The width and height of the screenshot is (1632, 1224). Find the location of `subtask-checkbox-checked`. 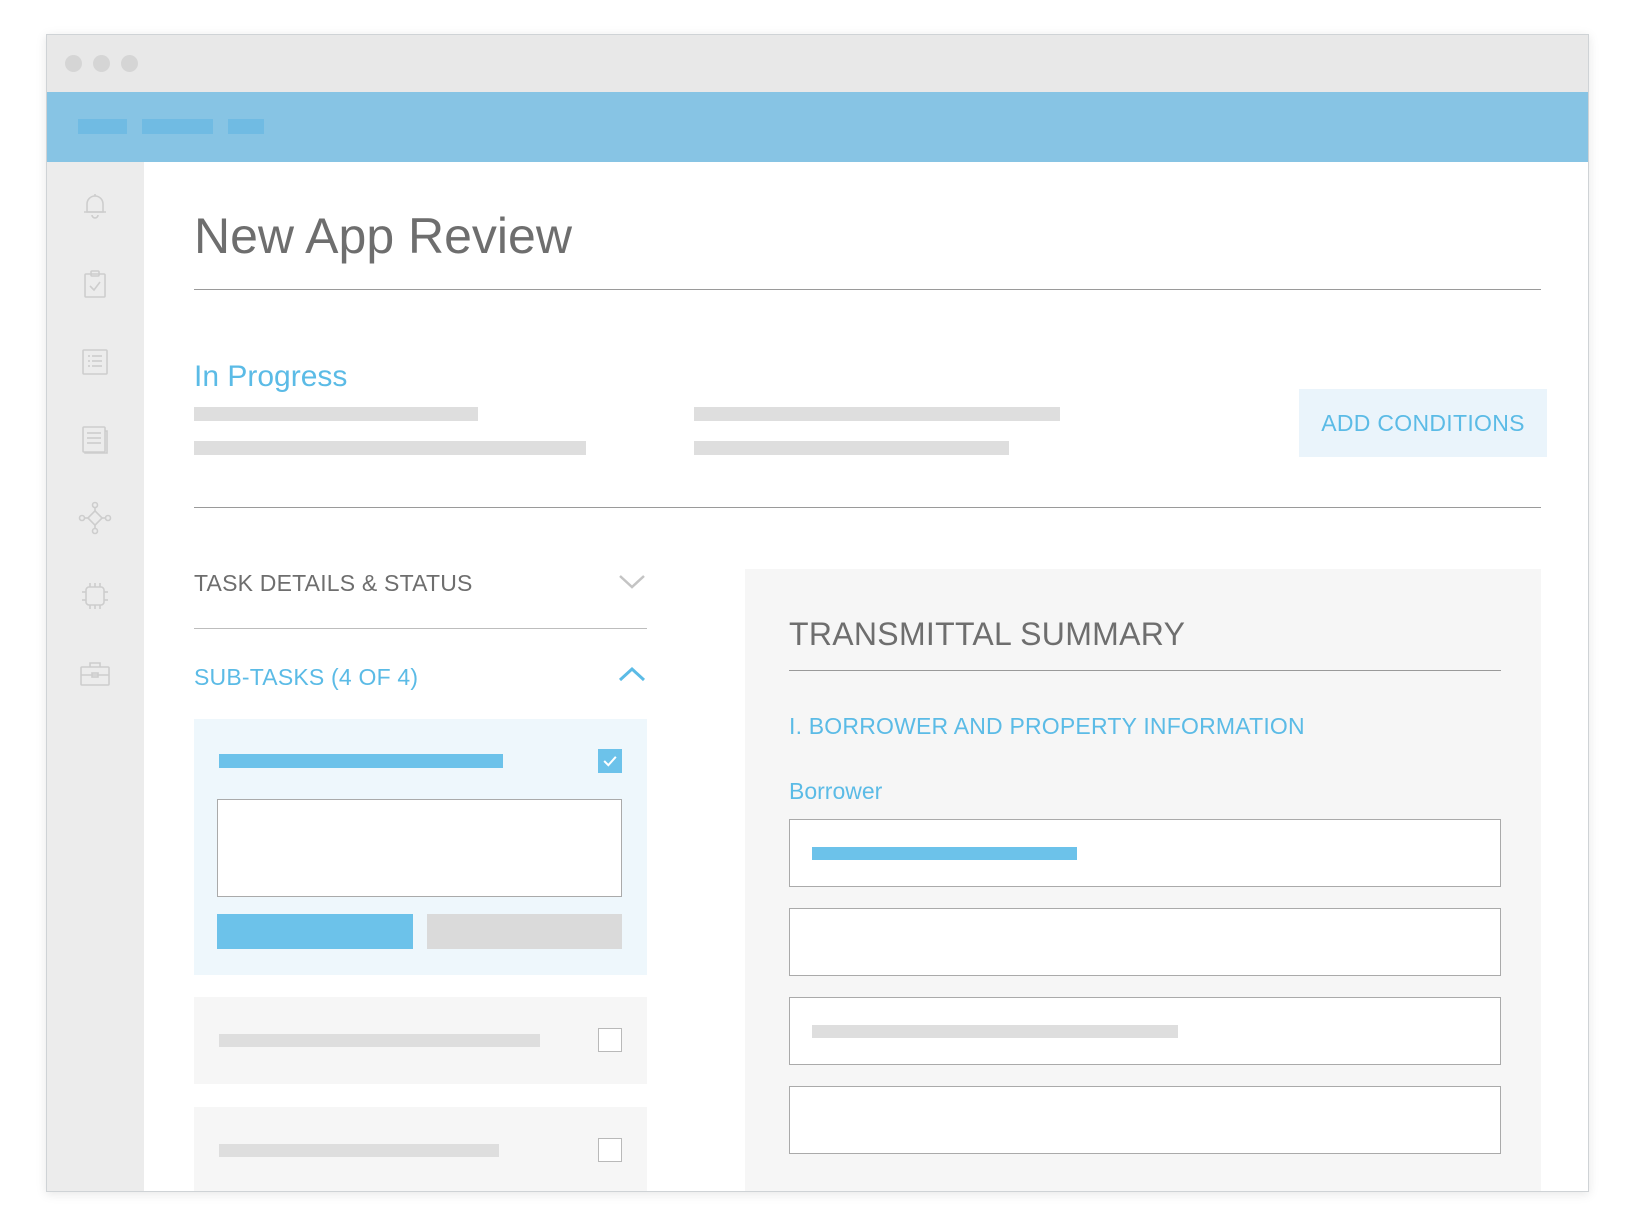

subtask-checkbox-checked is located at coordinates (610, 761).